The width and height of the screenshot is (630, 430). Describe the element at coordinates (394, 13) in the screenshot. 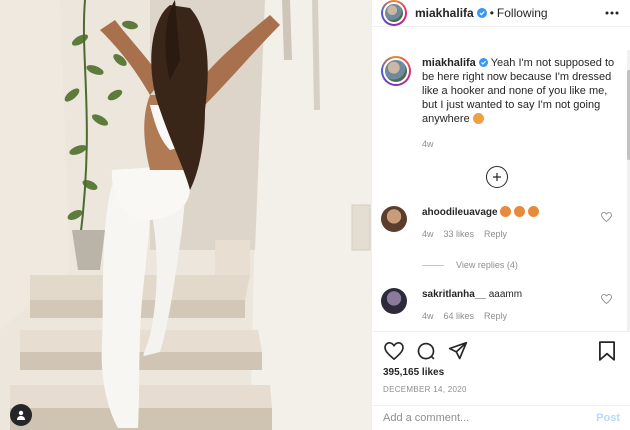

I see `avatar` at that location.